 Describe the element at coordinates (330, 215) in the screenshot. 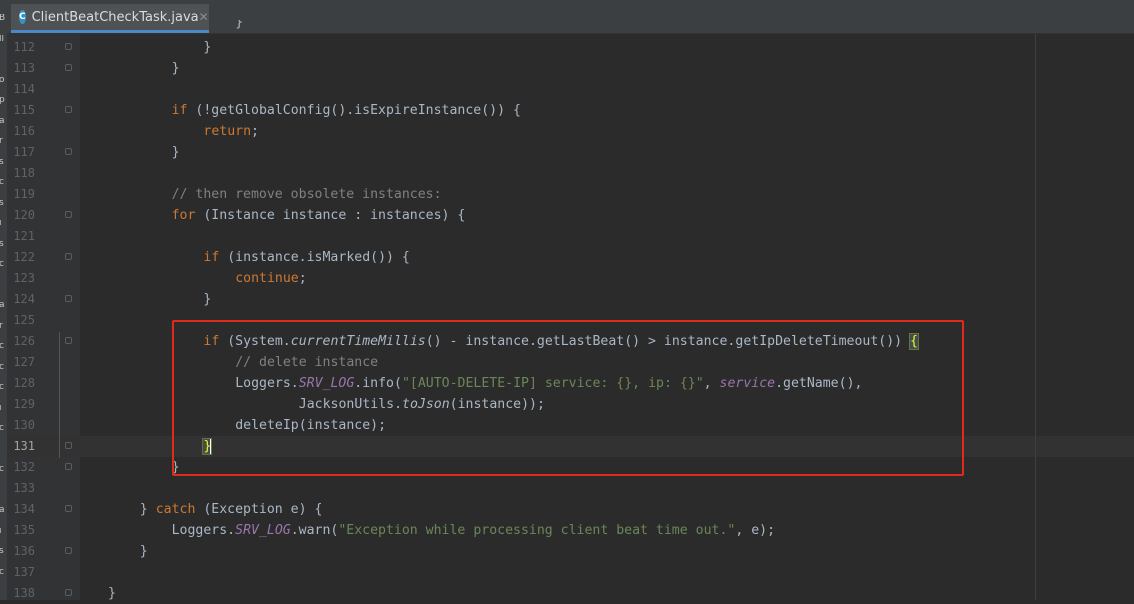

I see `code-token: (Instance instance : instances) {` at that location.